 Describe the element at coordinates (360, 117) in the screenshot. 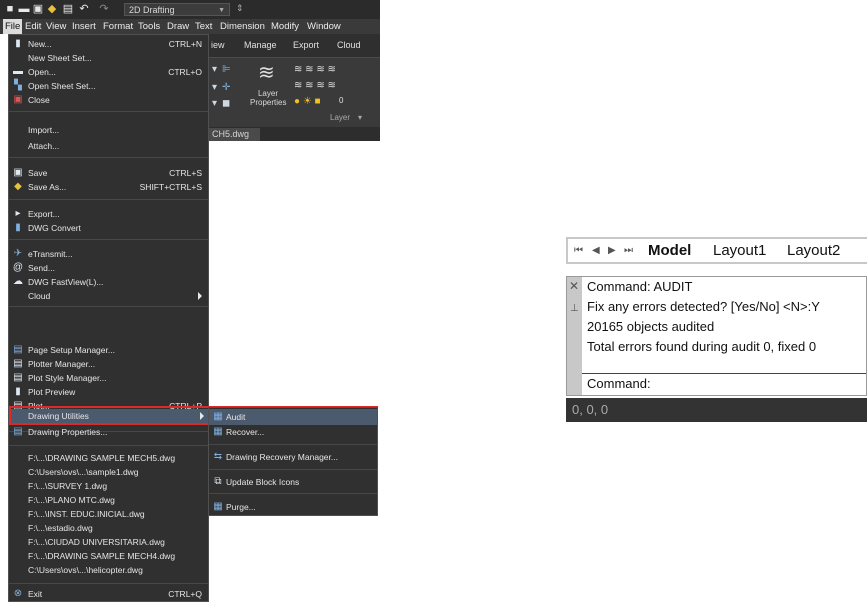

I see `chevron-down-icon: ▾` at that location.